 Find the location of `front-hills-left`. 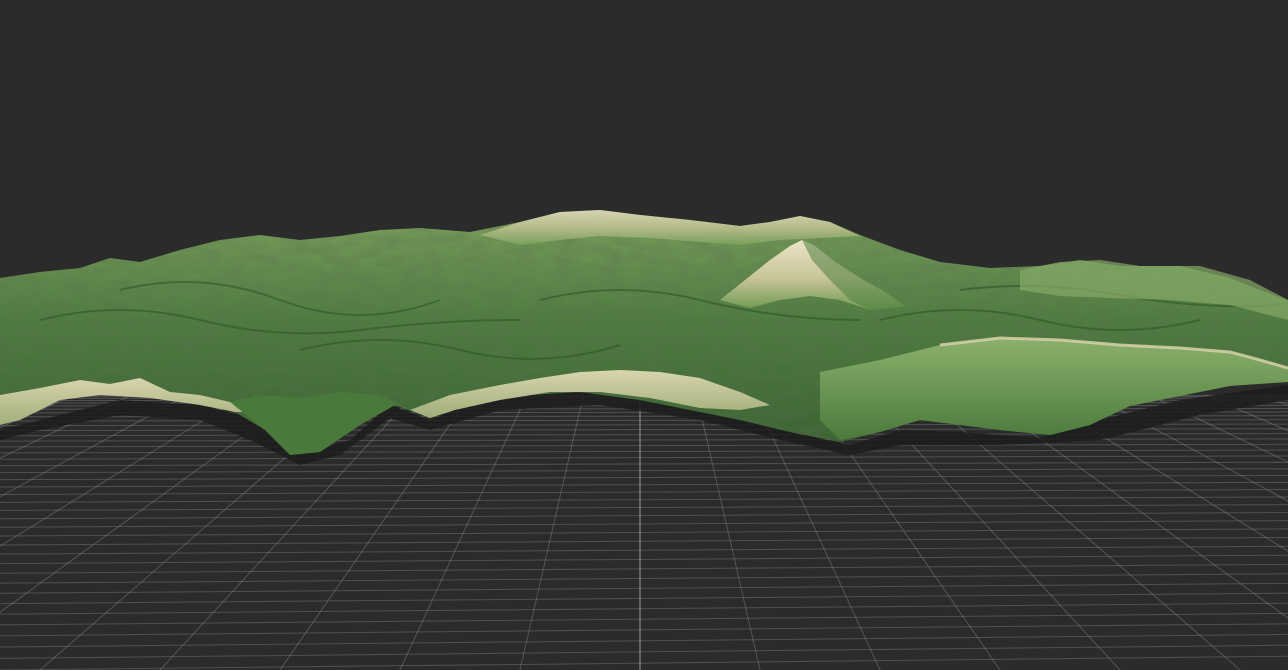

front-hills-left is located at coordinates (320, 423).